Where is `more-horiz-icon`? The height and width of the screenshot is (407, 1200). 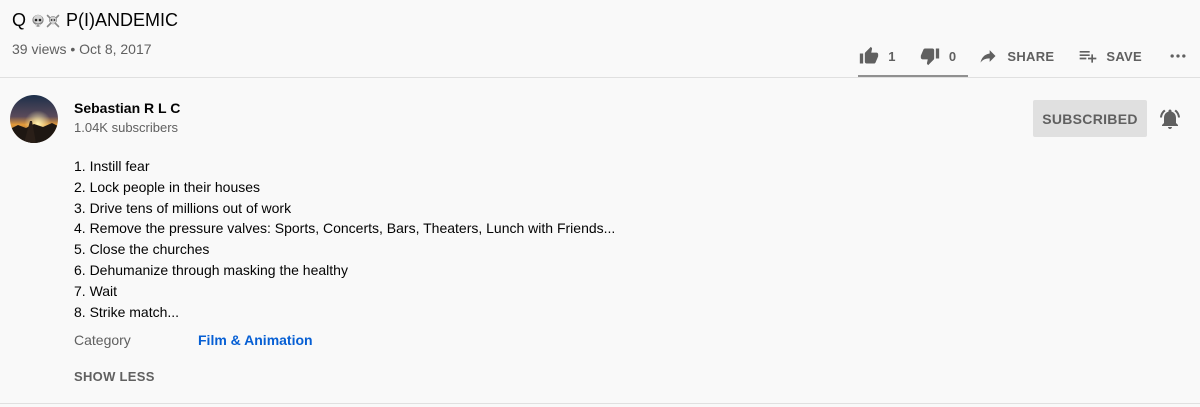
more-horiz-icon is located at coordinates (1178, 56).